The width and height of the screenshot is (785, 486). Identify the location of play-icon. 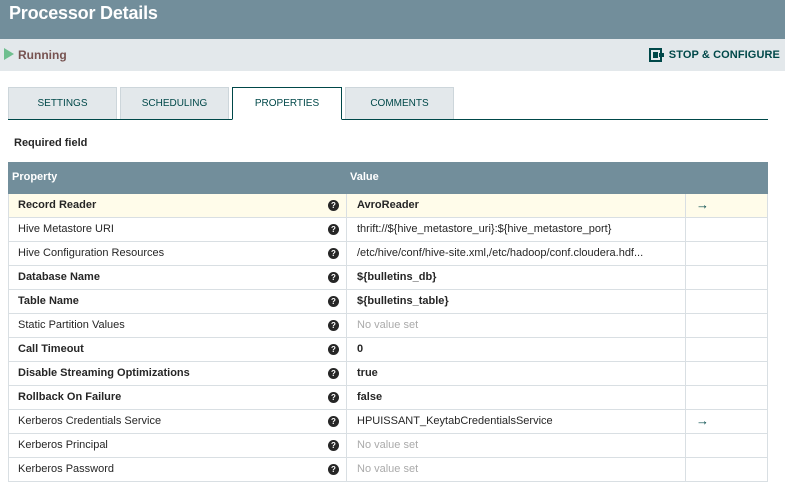
(9, 54).